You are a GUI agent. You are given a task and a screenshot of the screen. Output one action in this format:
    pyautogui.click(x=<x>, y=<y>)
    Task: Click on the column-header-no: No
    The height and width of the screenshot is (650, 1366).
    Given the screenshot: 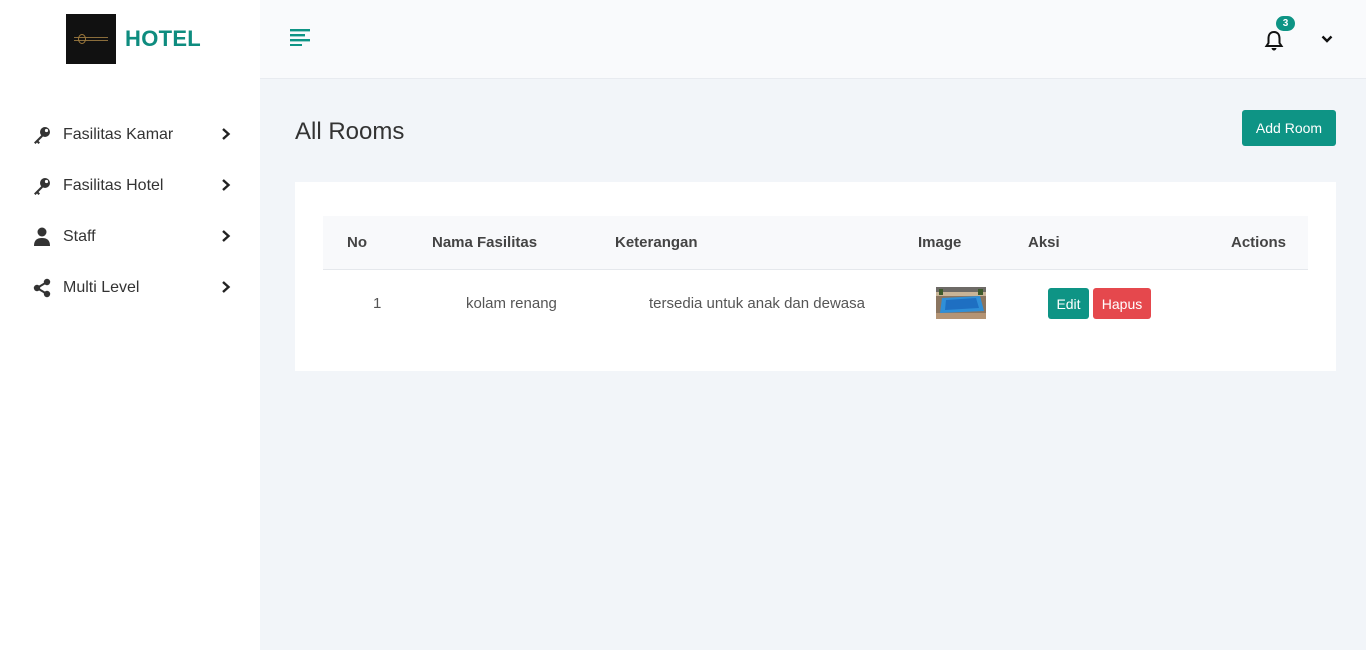 What is the action you would take?
    pyautogui.click(x=357, y=242)
    